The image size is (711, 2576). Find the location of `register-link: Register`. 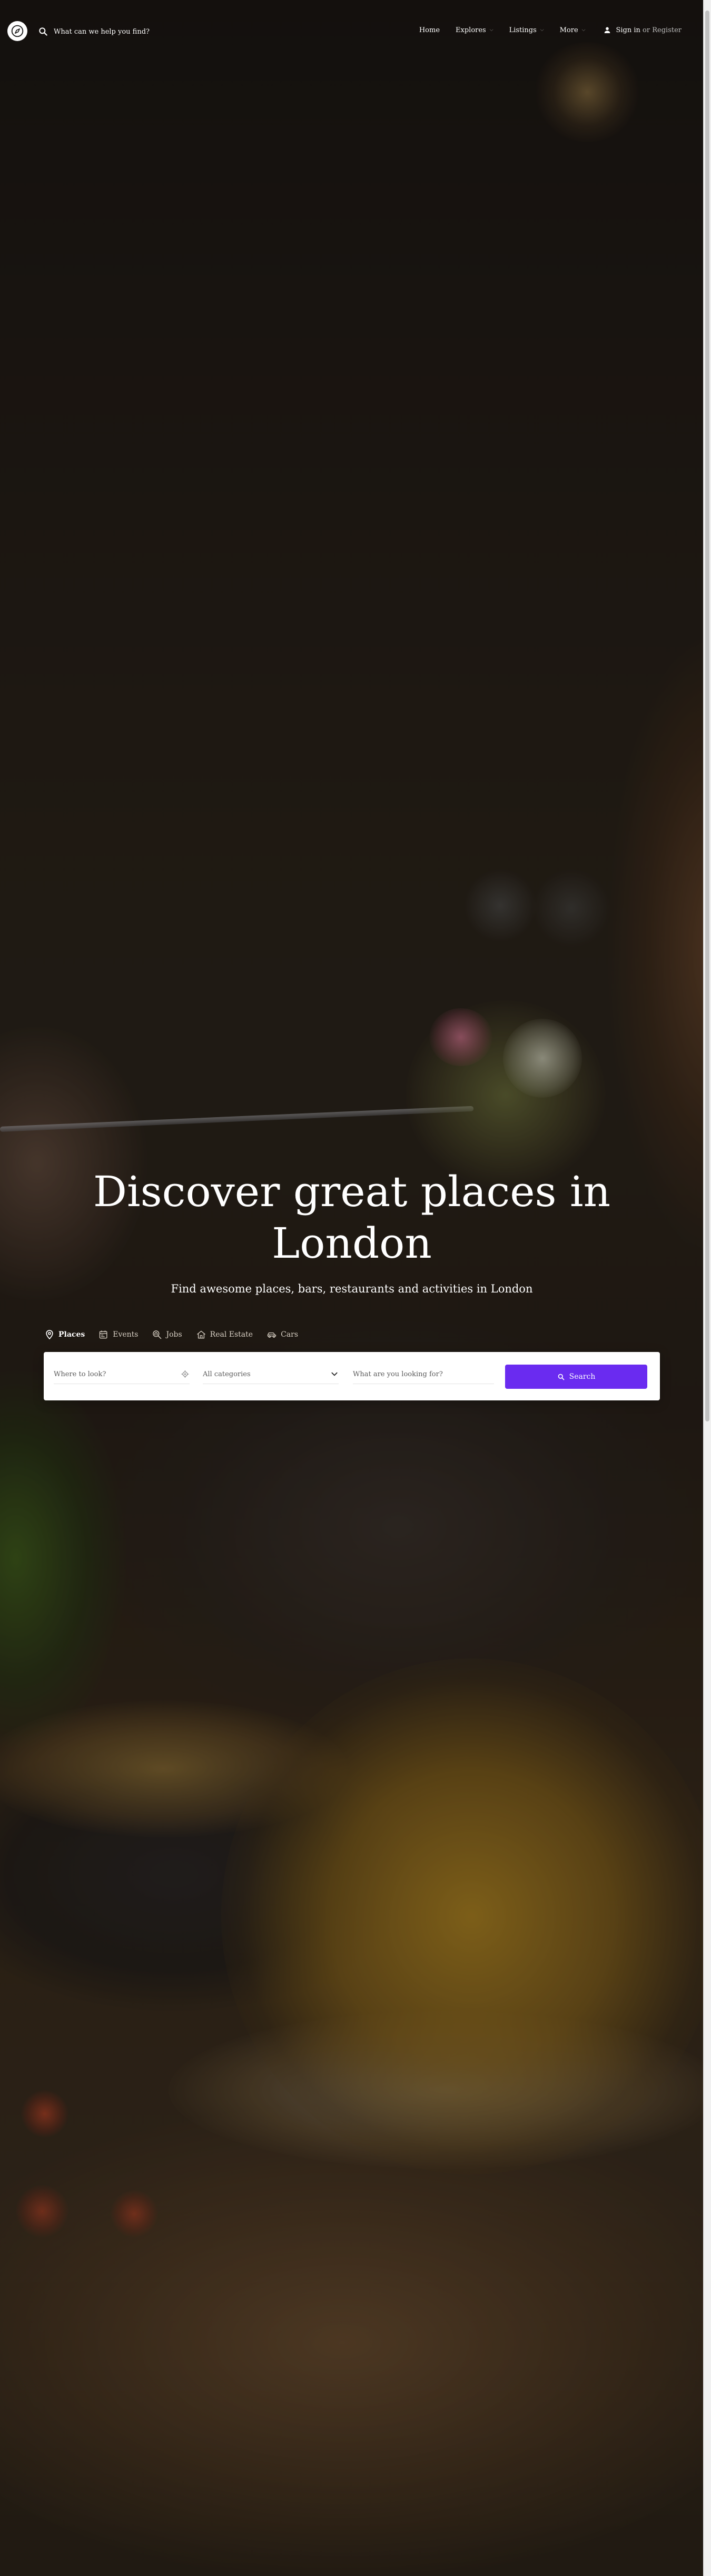

register-link: Register is located at coordinates (667, 30).